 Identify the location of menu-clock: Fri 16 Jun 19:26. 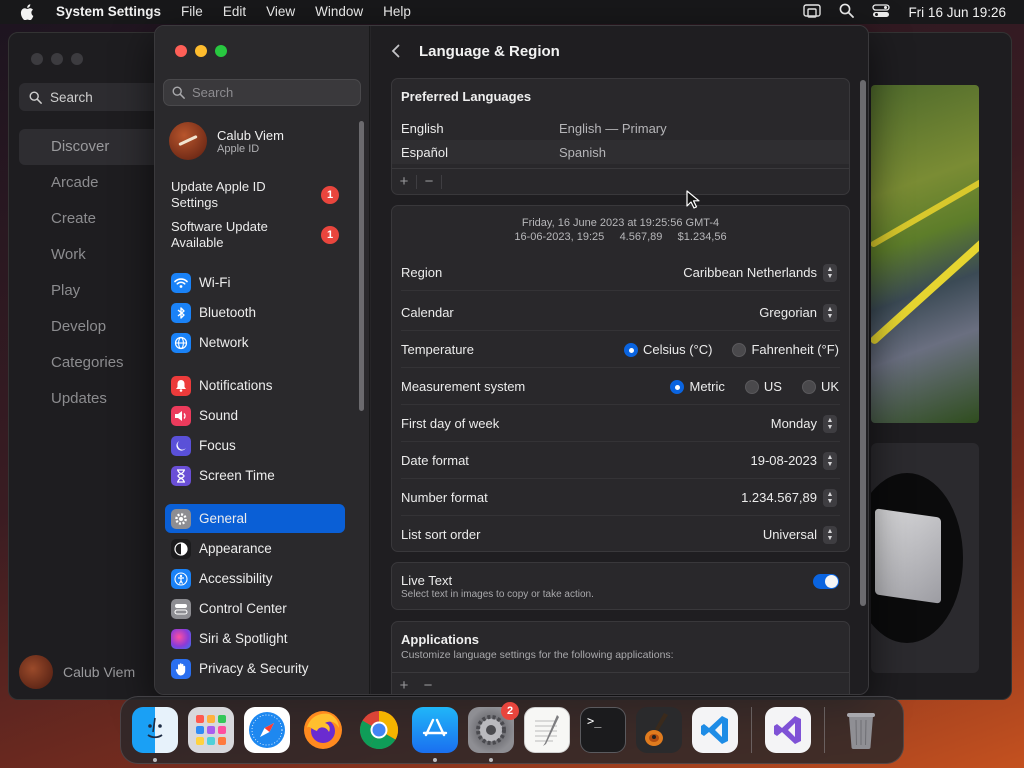
(957, 12).